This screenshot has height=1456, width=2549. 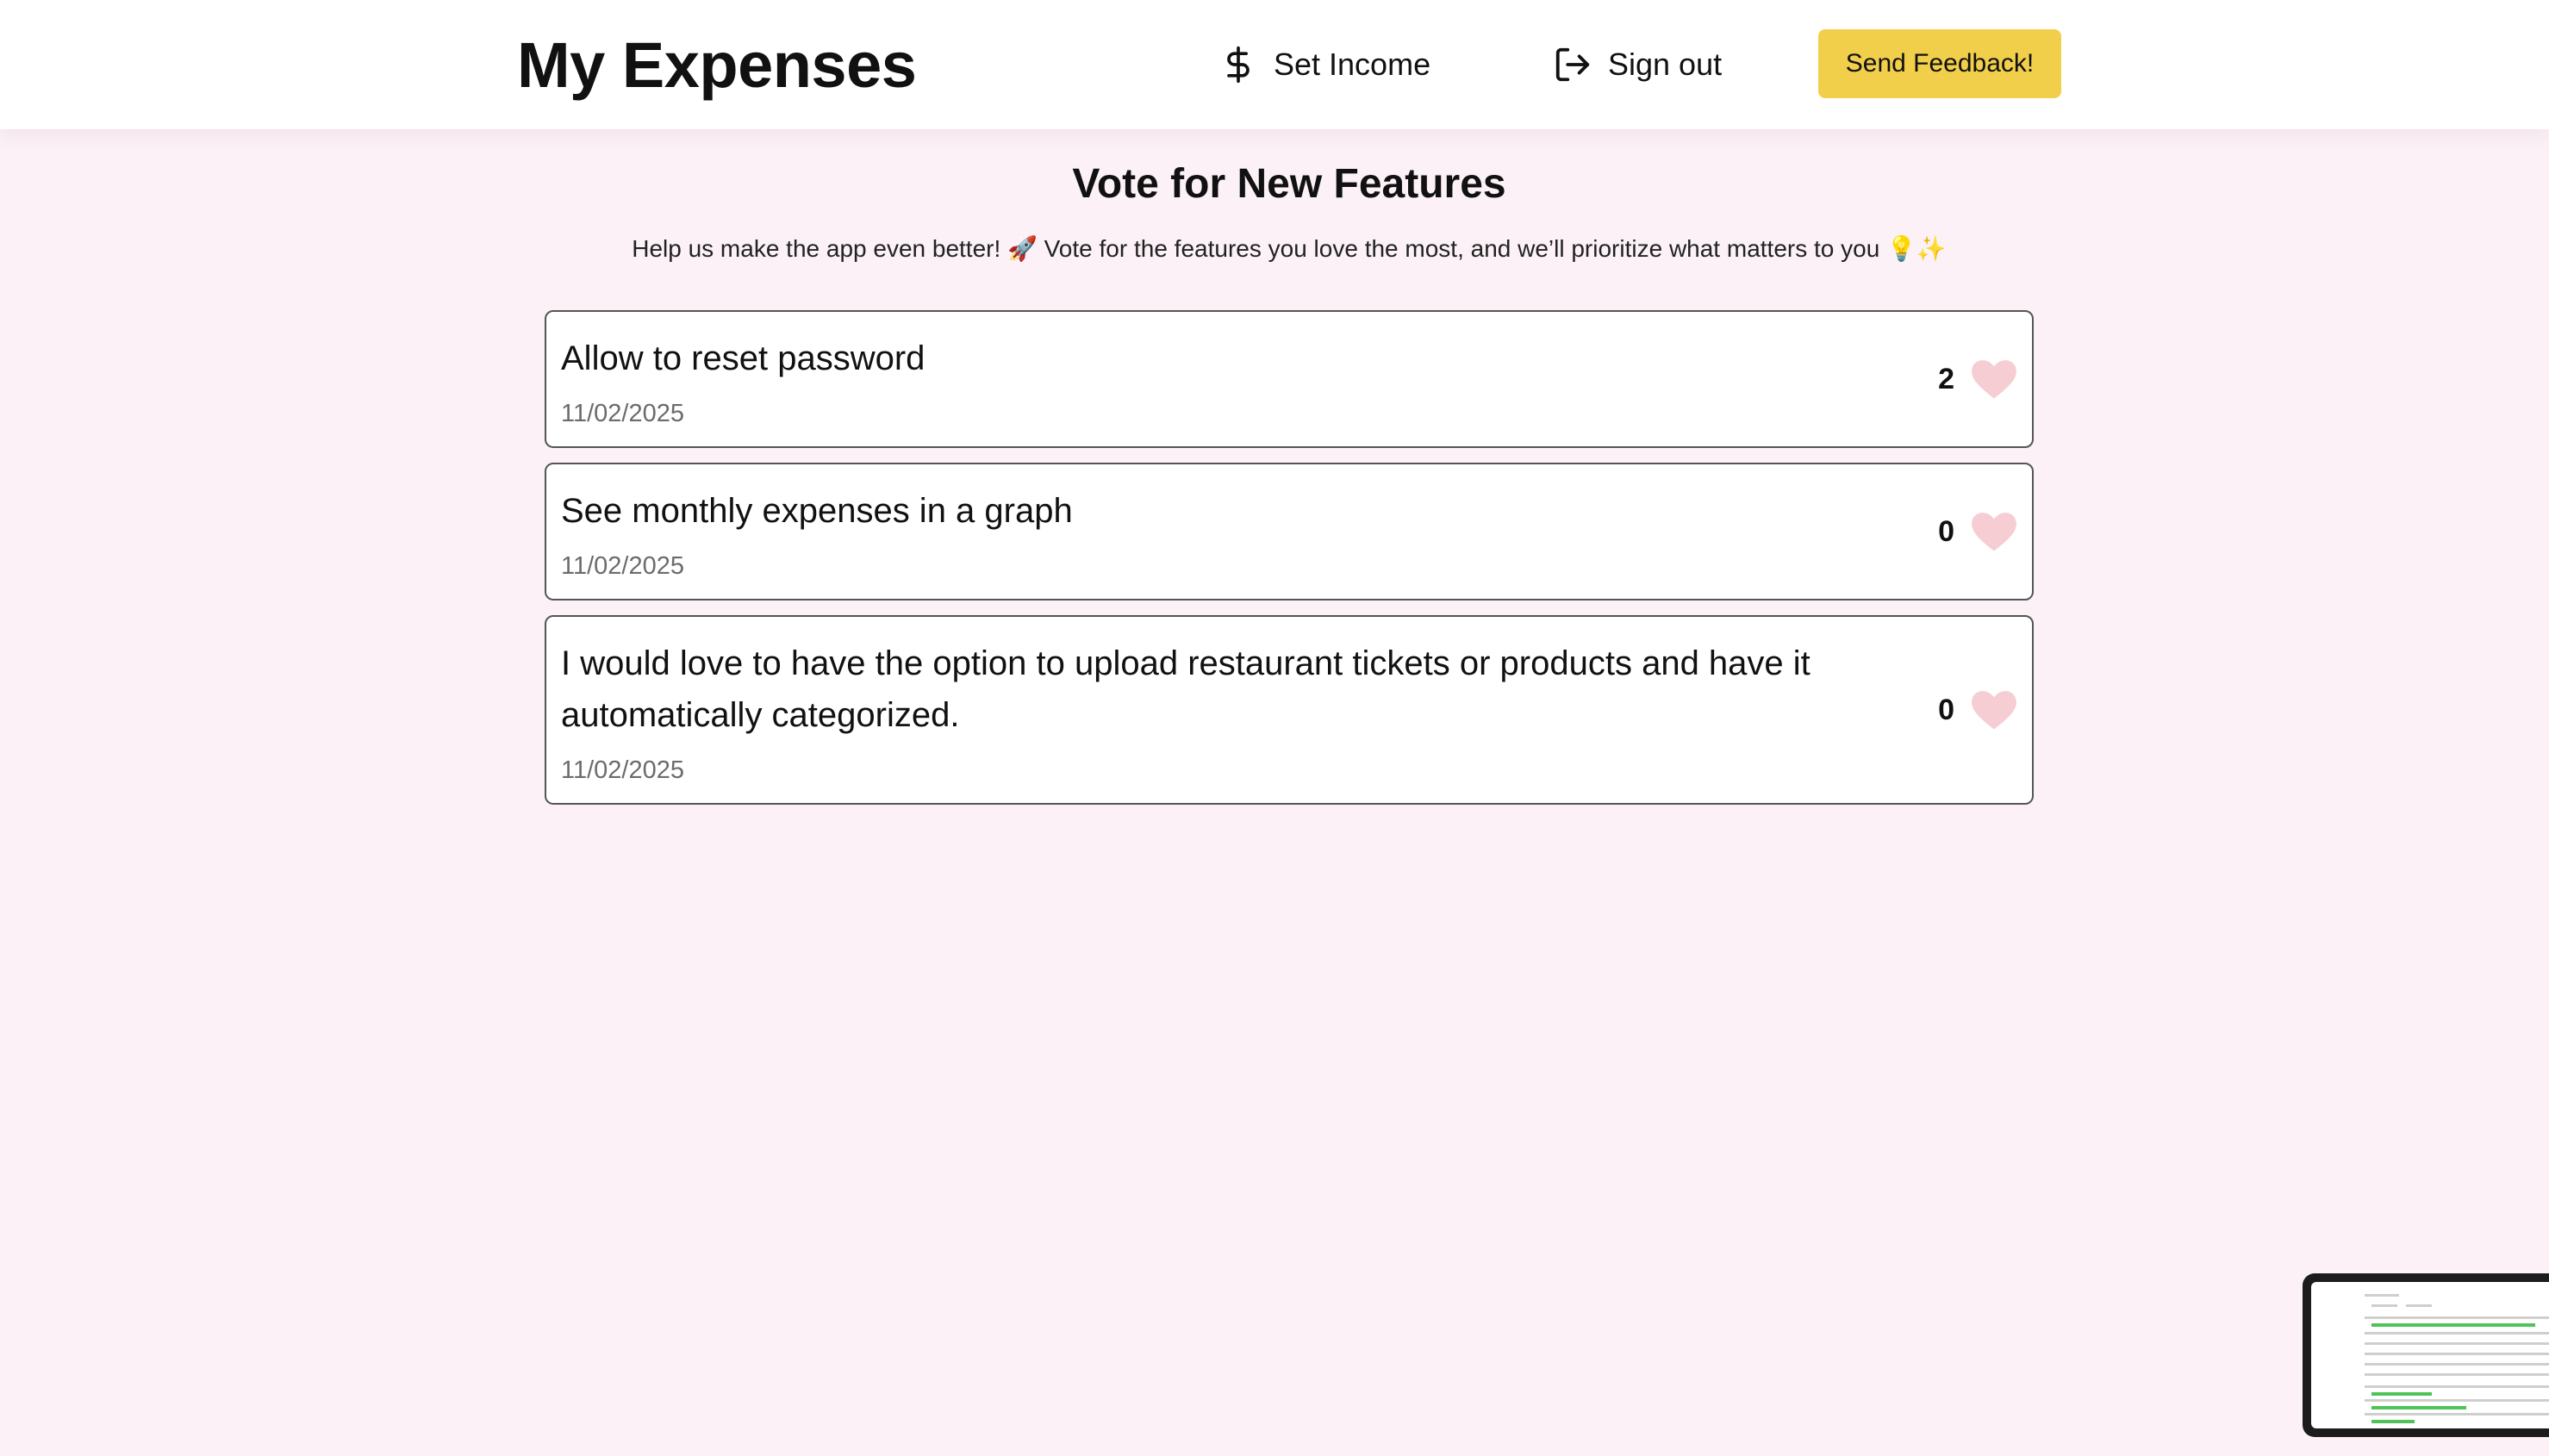 I want to click on feature-card: Allow to reset password 11/02/2025 2, so click(x=1289, y=379).